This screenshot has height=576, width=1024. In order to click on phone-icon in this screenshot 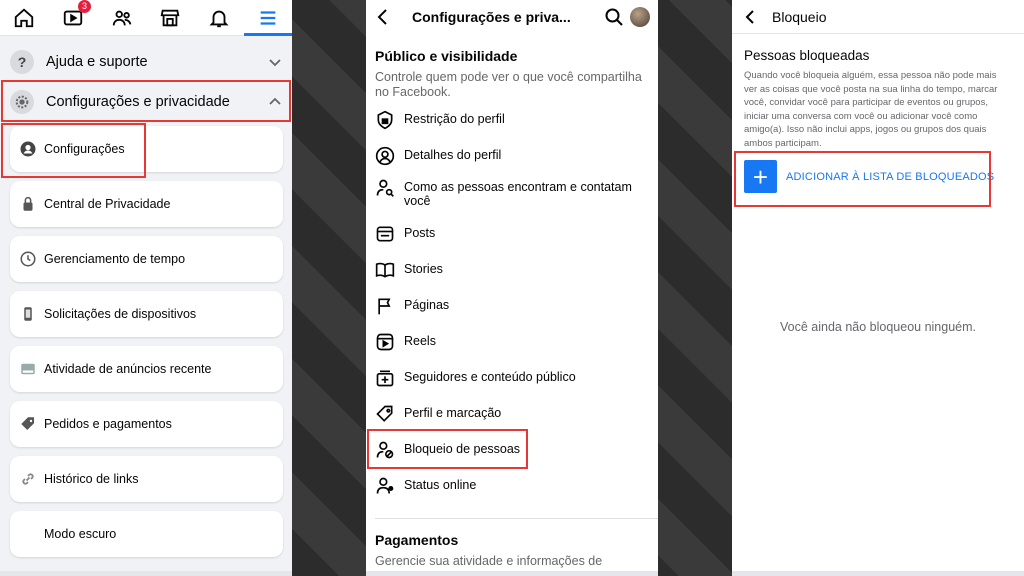, I will do `click(28, 314)`.